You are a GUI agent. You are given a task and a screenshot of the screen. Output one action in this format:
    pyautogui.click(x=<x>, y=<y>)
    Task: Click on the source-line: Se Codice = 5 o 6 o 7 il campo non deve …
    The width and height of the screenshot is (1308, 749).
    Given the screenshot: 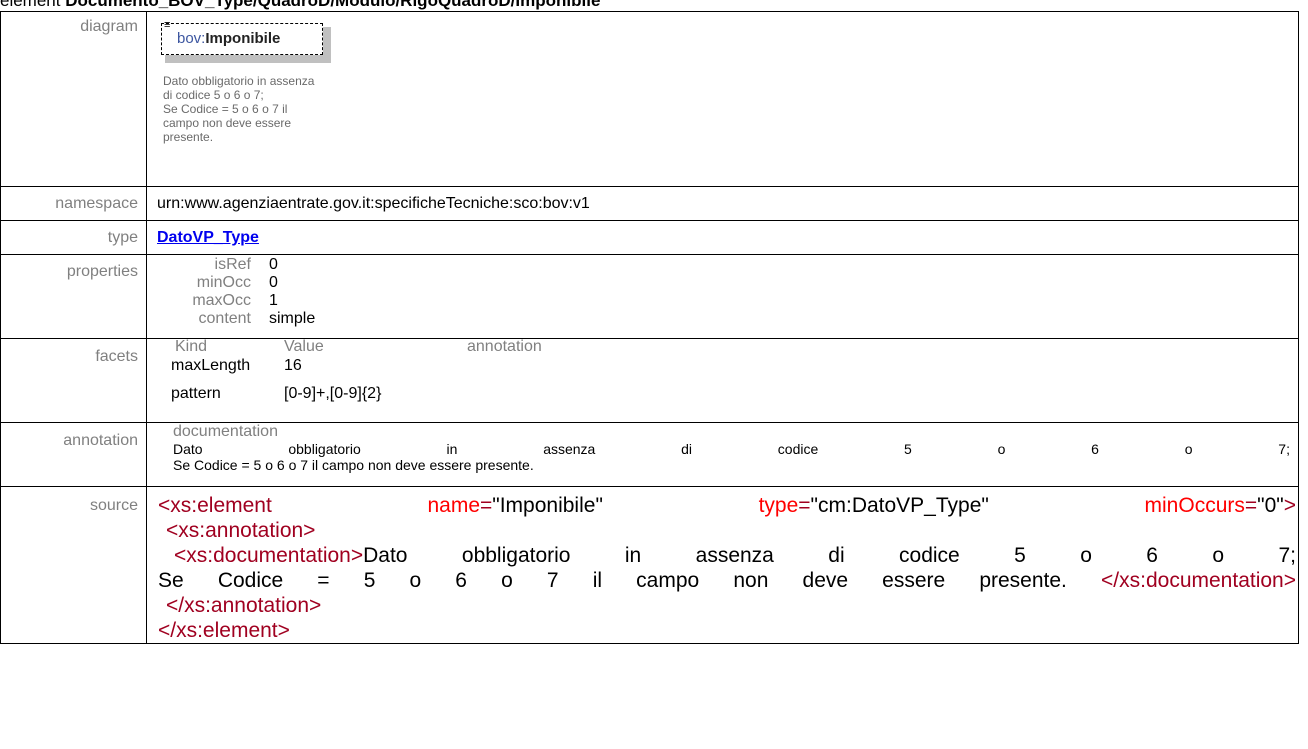 What is the action you would take?
    pyautogui.click(x=727, y=580)
    